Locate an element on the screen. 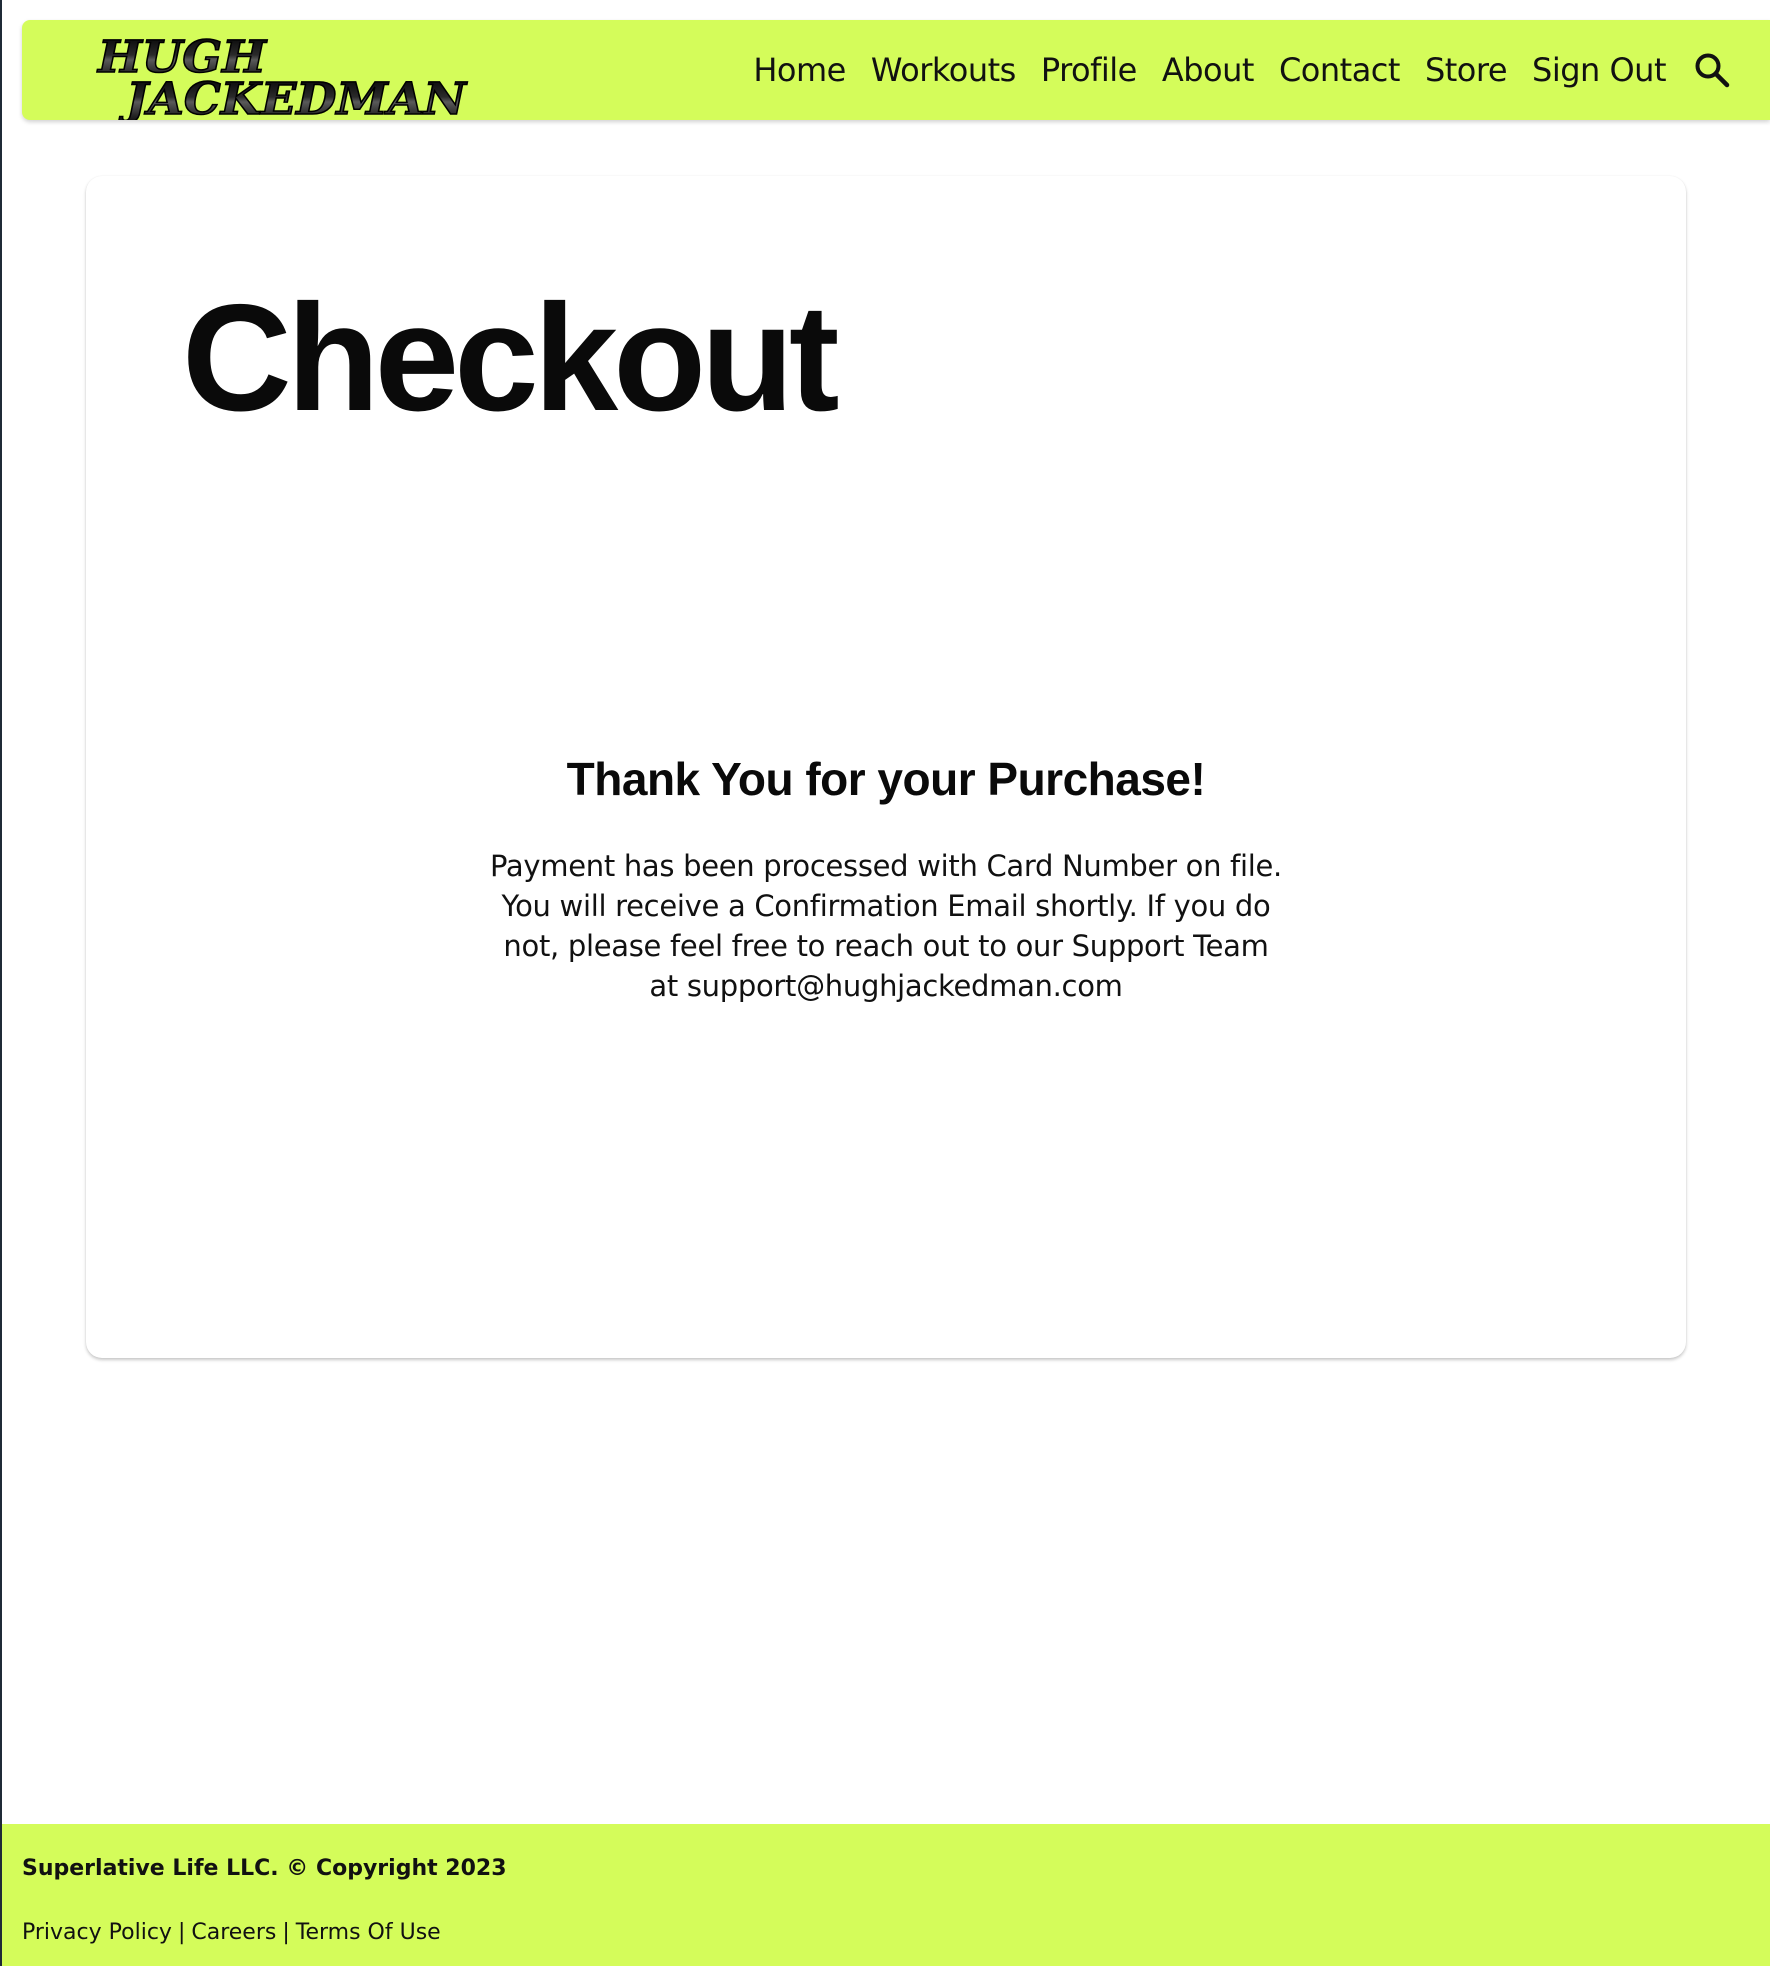  search-button is located at coordinates (1712, 70).